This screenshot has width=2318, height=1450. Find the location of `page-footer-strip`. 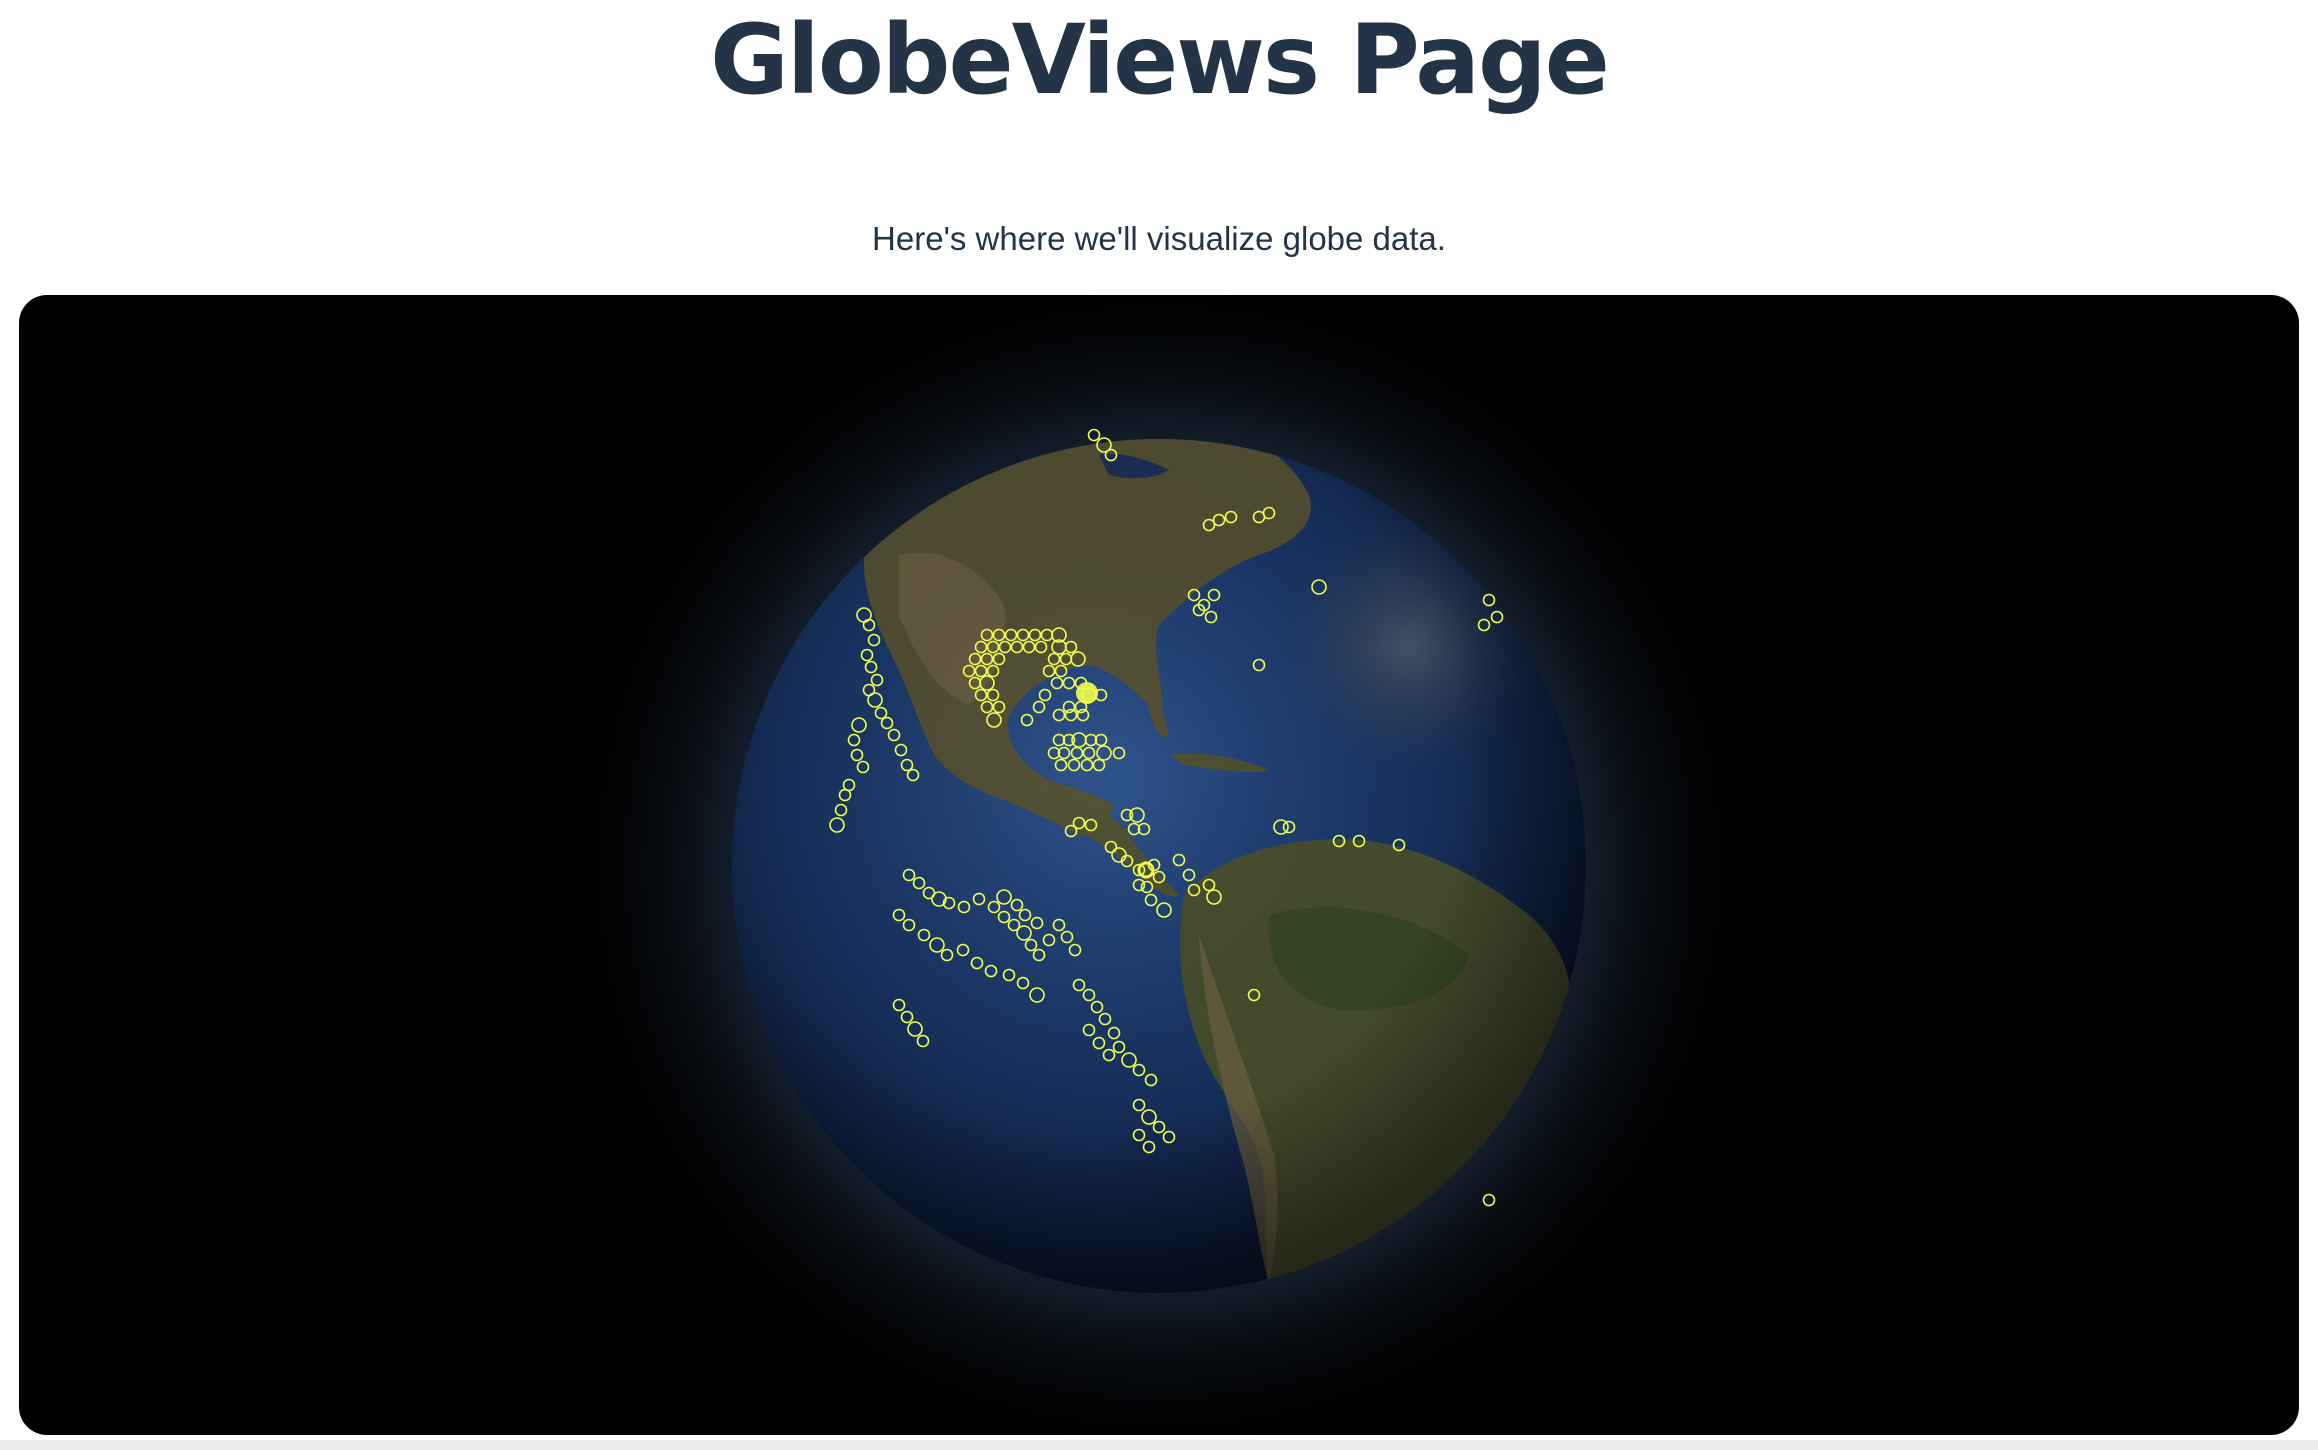

page-footer-strip is located at coordinates (1159, 1445).